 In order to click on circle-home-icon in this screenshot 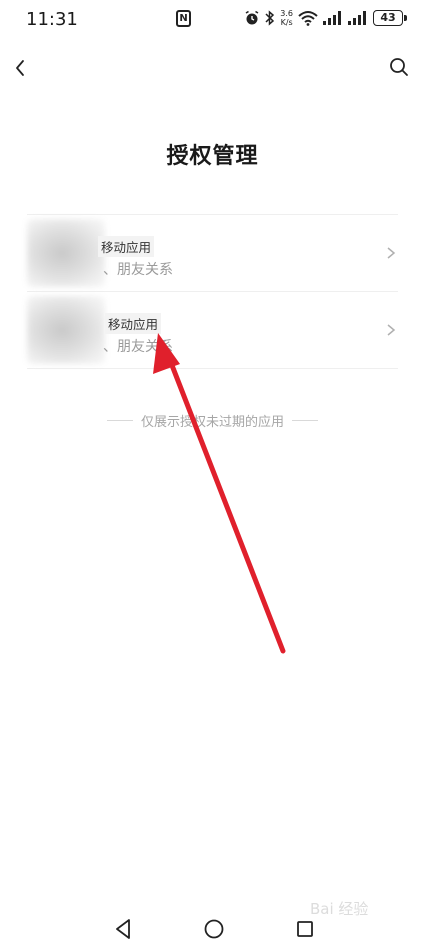, I will do `click(214, 929)`.